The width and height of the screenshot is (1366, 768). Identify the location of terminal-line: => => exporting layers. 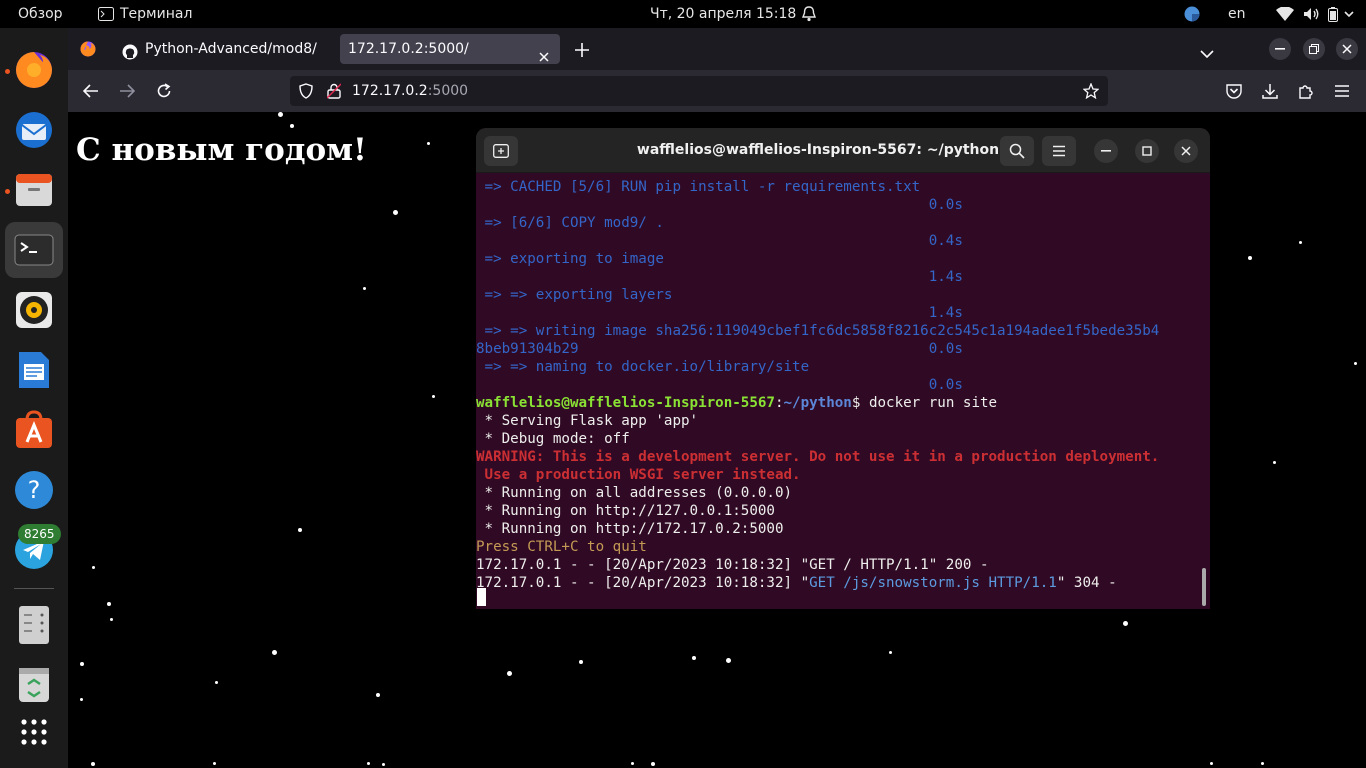
(574, 295).